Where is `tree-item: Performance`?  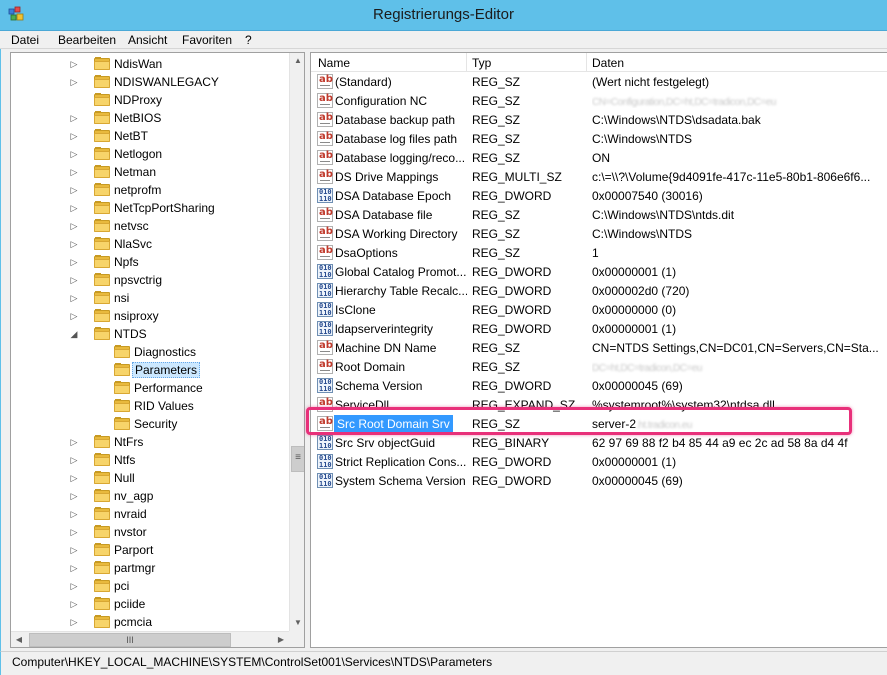 tree-item: Performance is located at coordinates (150, 388).